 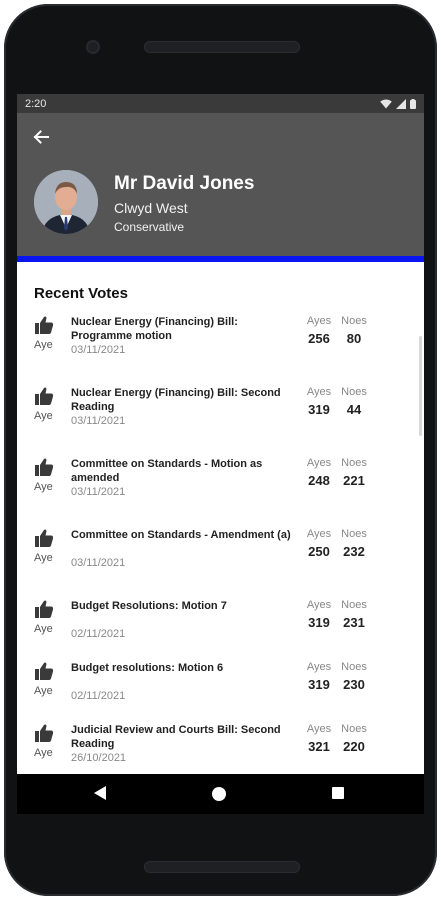 What do you see at coordinates (354, 409) in the screenshot?
I see `noes-count: 44` at bounding box center [354, 409].